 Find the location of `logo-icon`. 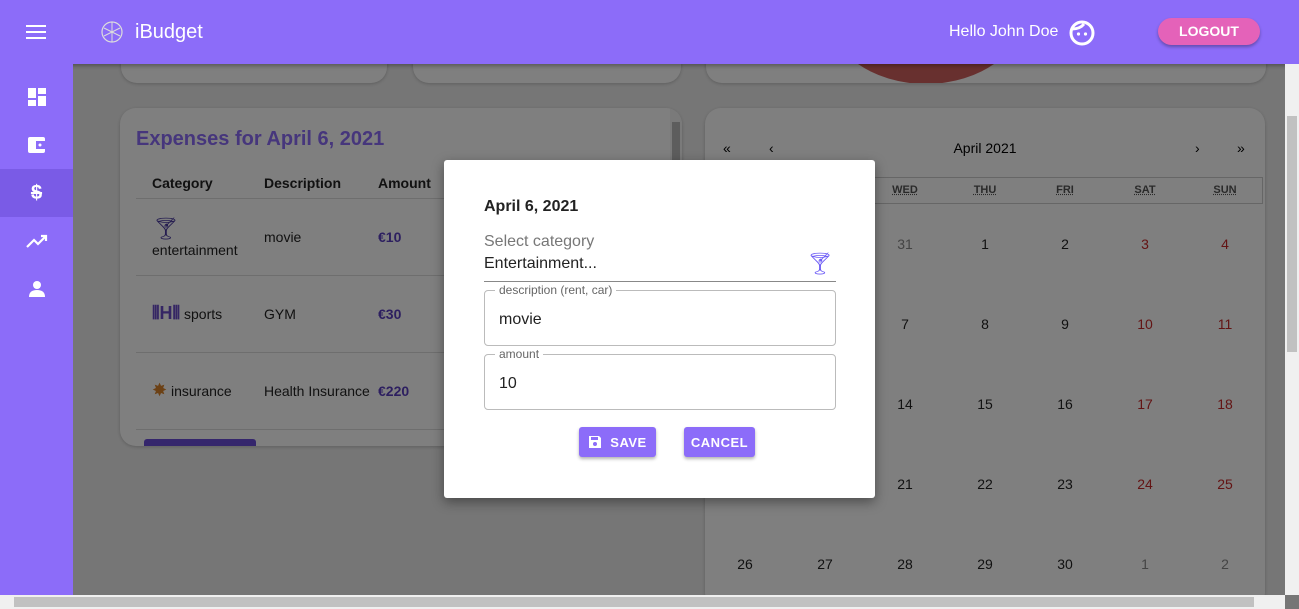

logo-icon is located at coordinates (112, 32).